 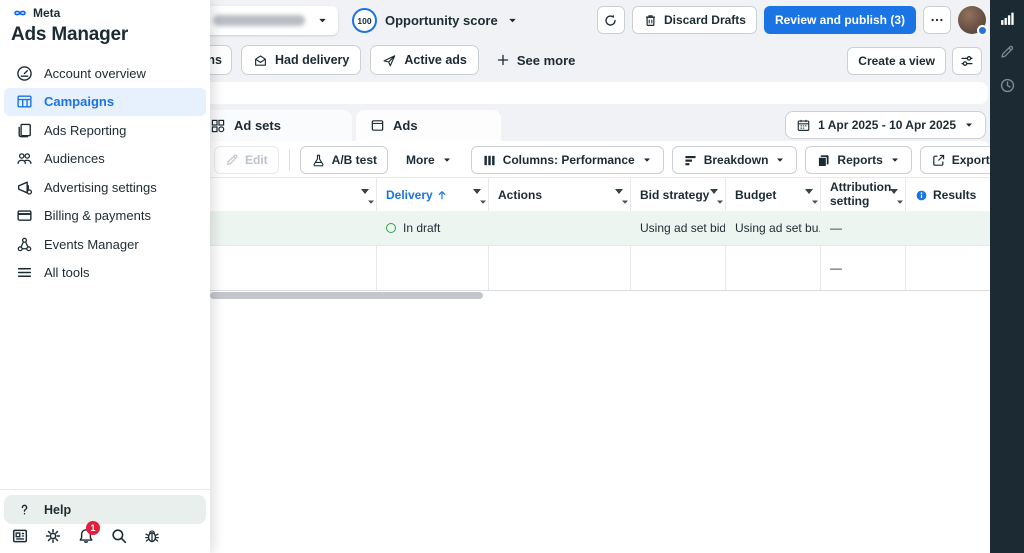 What do you see at coordinates (432, 228) in the screenshot?
I see `delivery-cell: In draft` at bounding box center [432, 228].